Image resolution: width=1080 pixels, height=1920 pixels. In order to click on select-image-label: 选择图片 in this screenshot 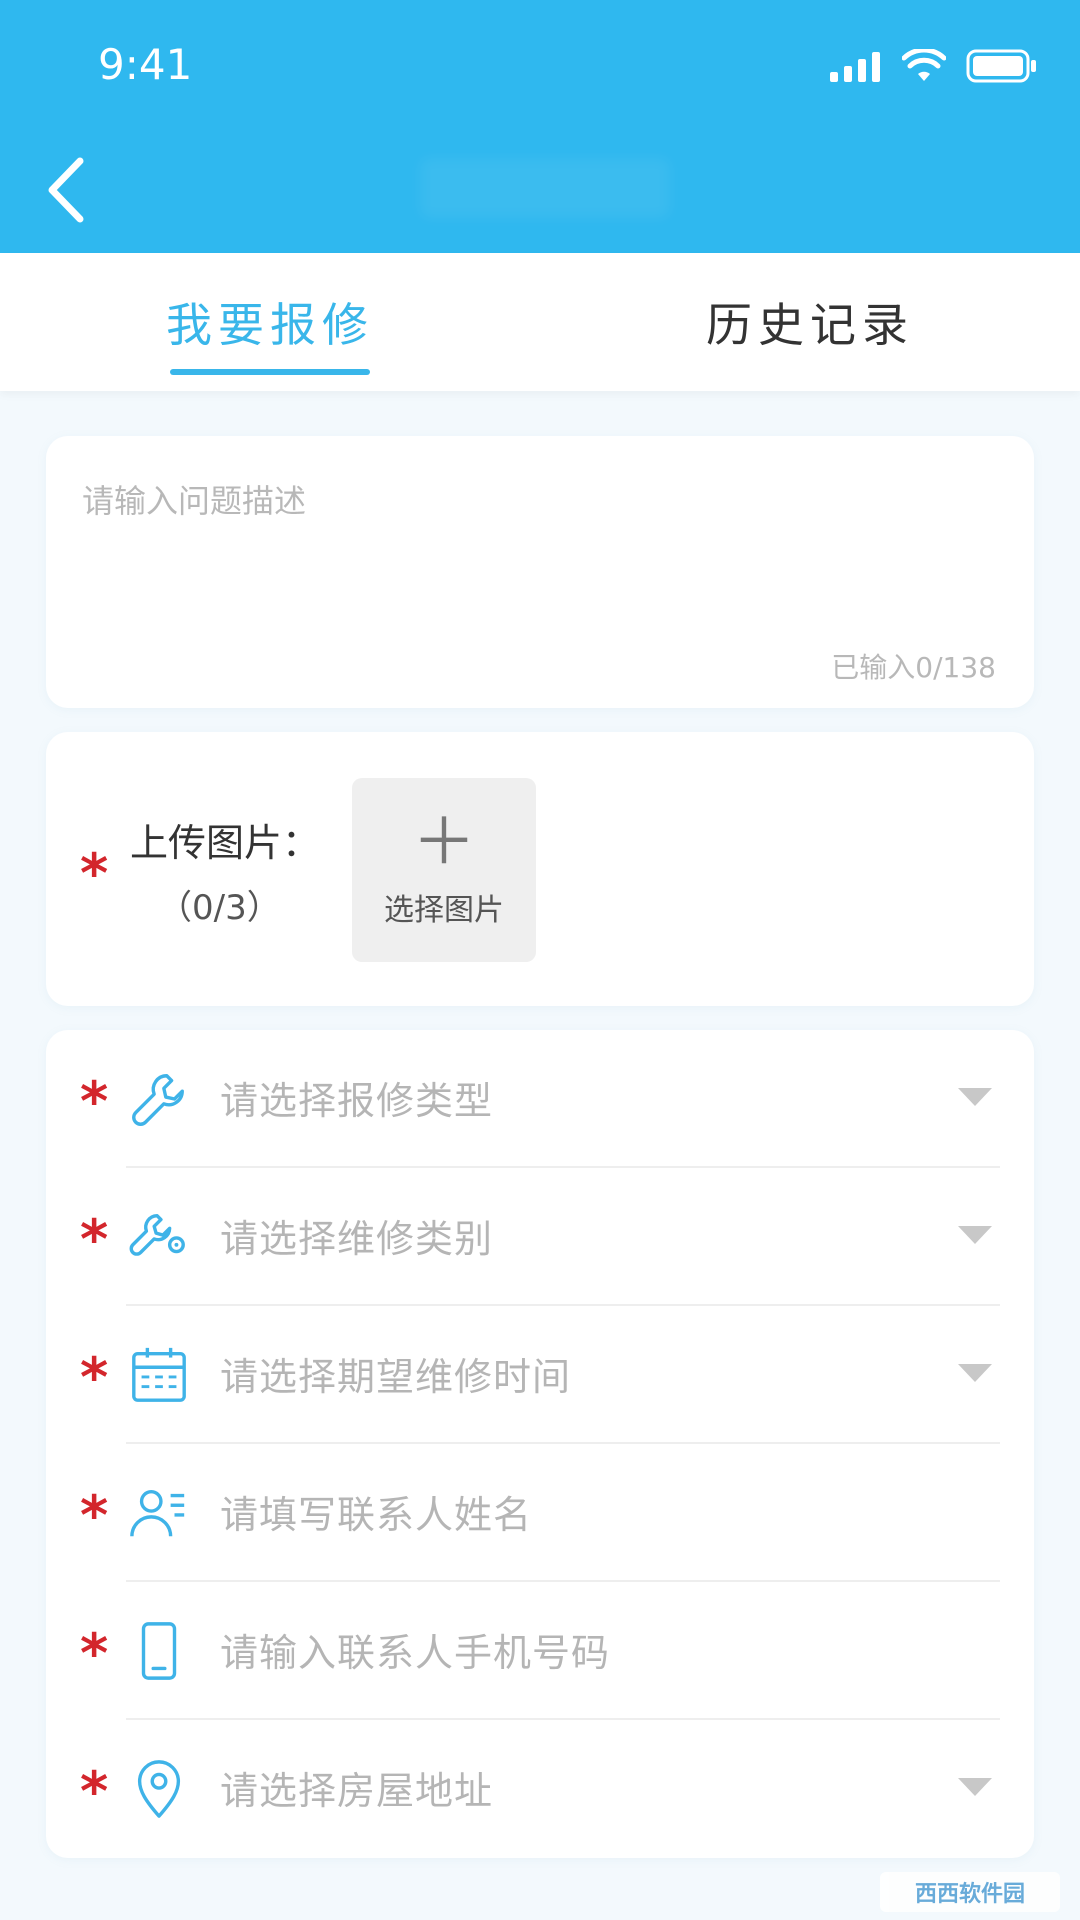, I will do `click(444, 910)`.